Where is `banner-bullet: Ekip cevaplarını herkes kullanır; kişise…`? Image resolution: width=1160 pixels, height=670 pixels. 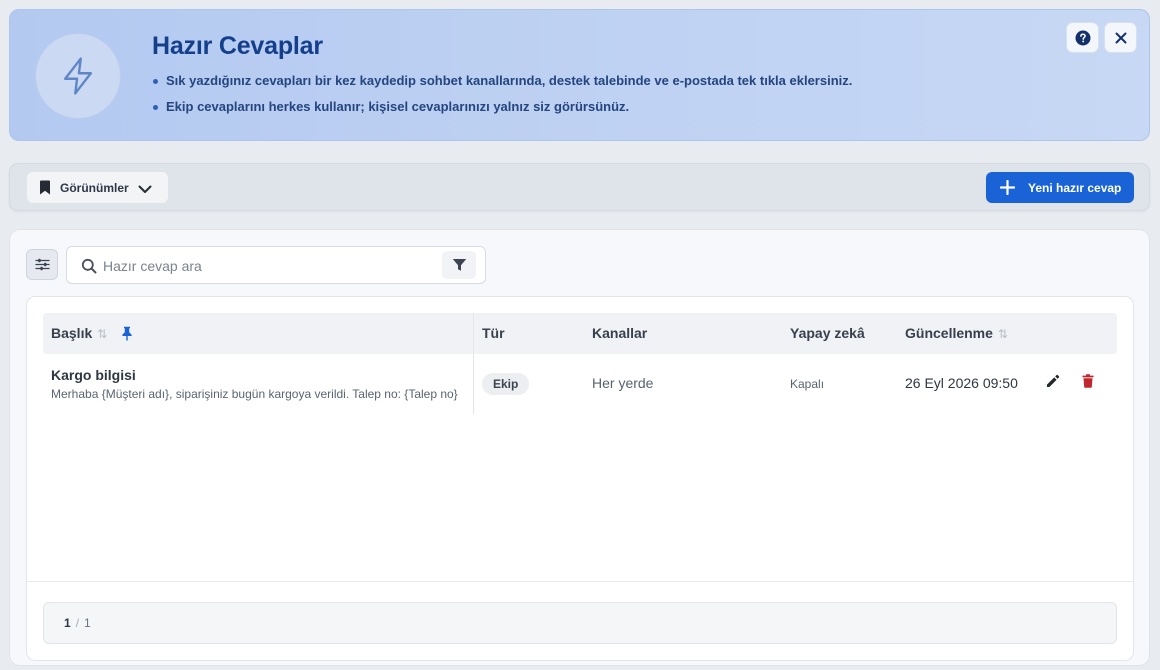 banner-bullet: Ekip cevaplarını herkes kullanır; kişise… is located at coordinates (502, 112).